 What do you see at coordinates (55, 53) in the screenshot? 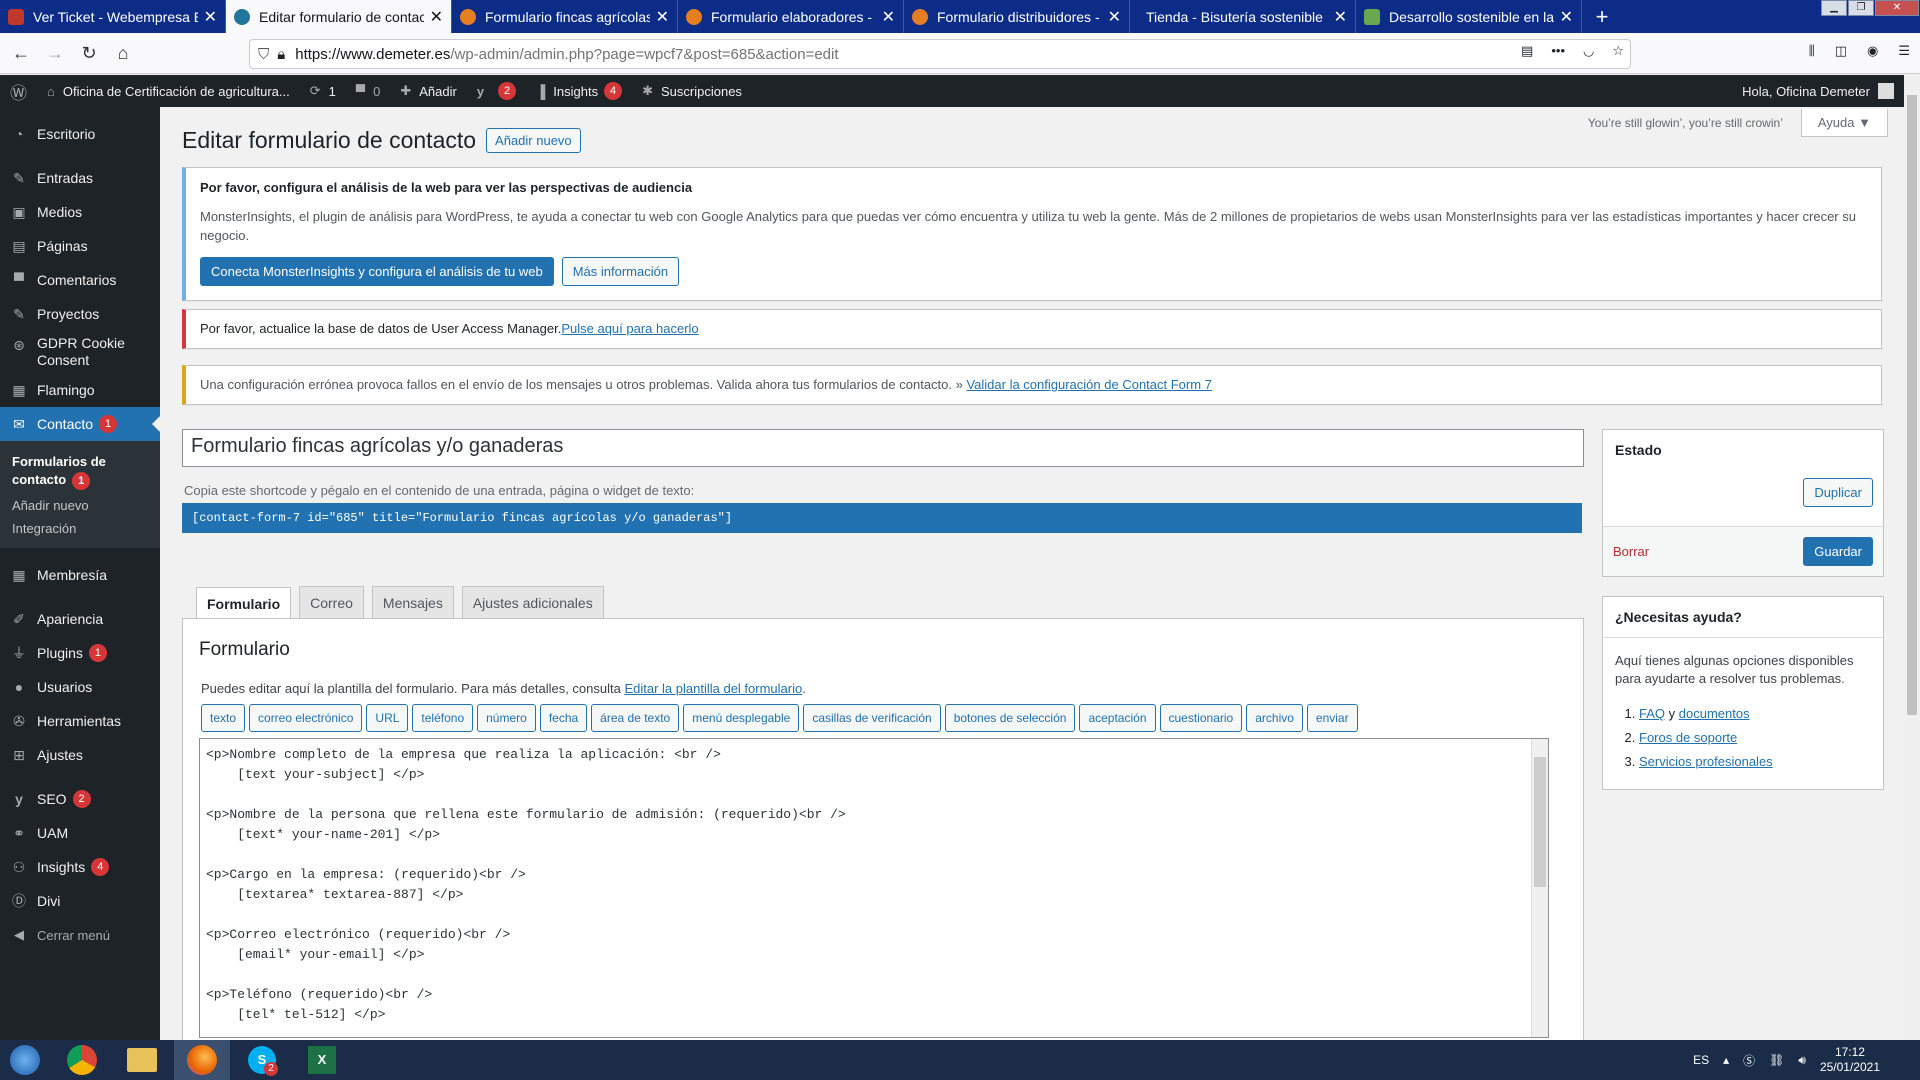
I see `forward-icon: →` at bounding box center [55, 53].